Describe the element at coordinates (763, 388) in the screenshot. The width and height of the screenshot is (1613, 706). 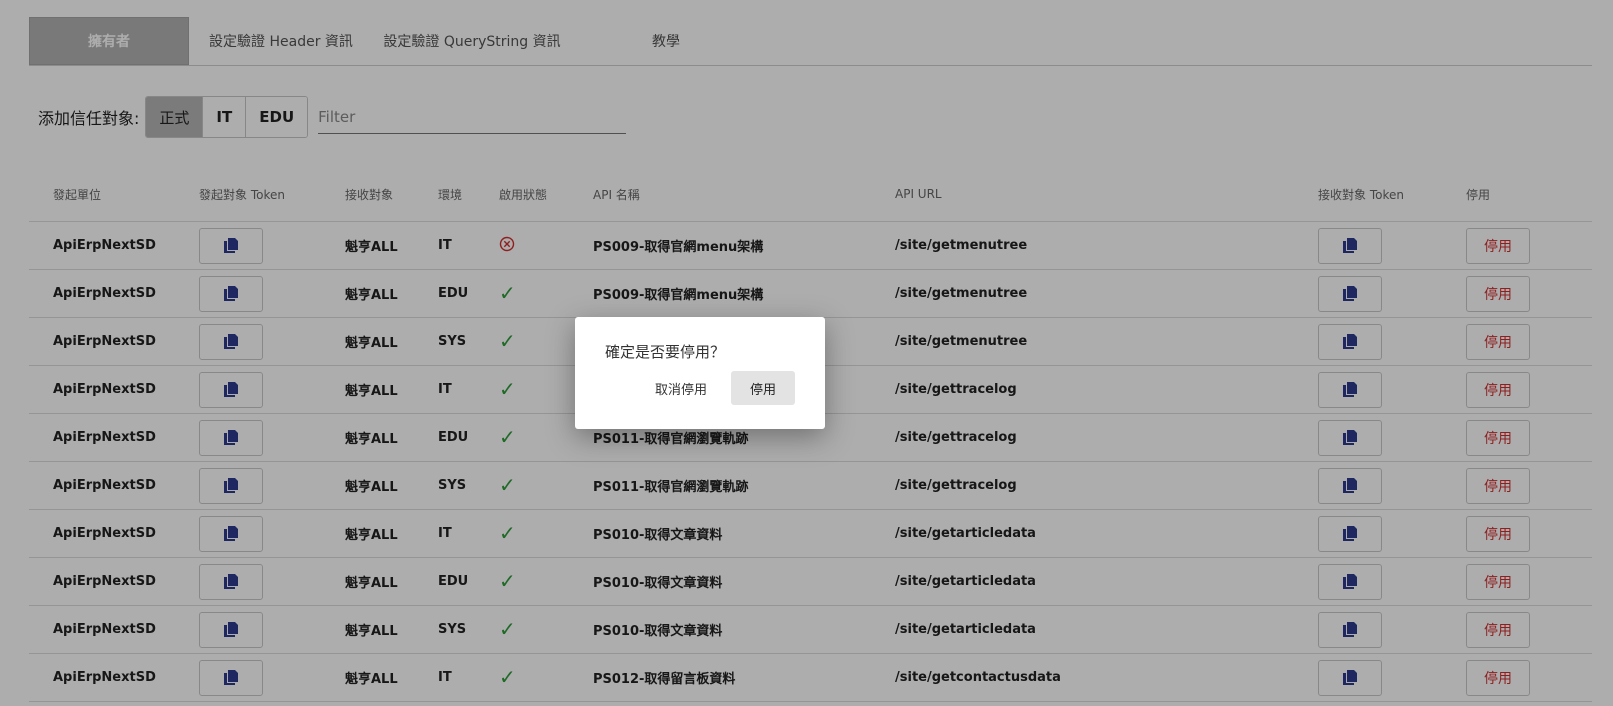
I see `confirm-disable-button: 停用` at that location.